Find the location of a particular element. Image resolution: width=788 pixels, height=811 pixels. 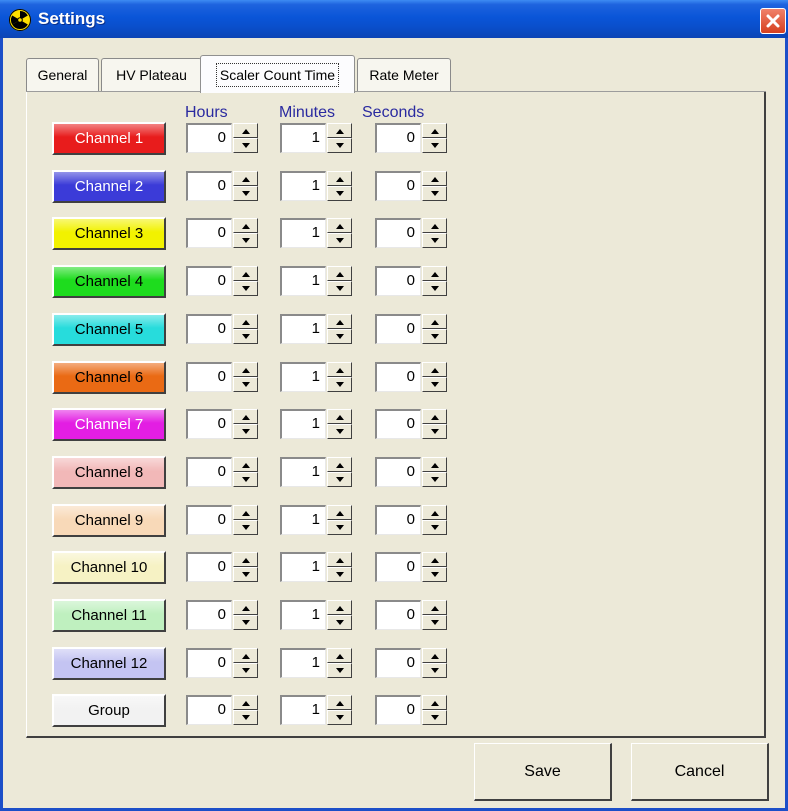

channel-4-button: Channel 4 is located at coordinates (109, 281).